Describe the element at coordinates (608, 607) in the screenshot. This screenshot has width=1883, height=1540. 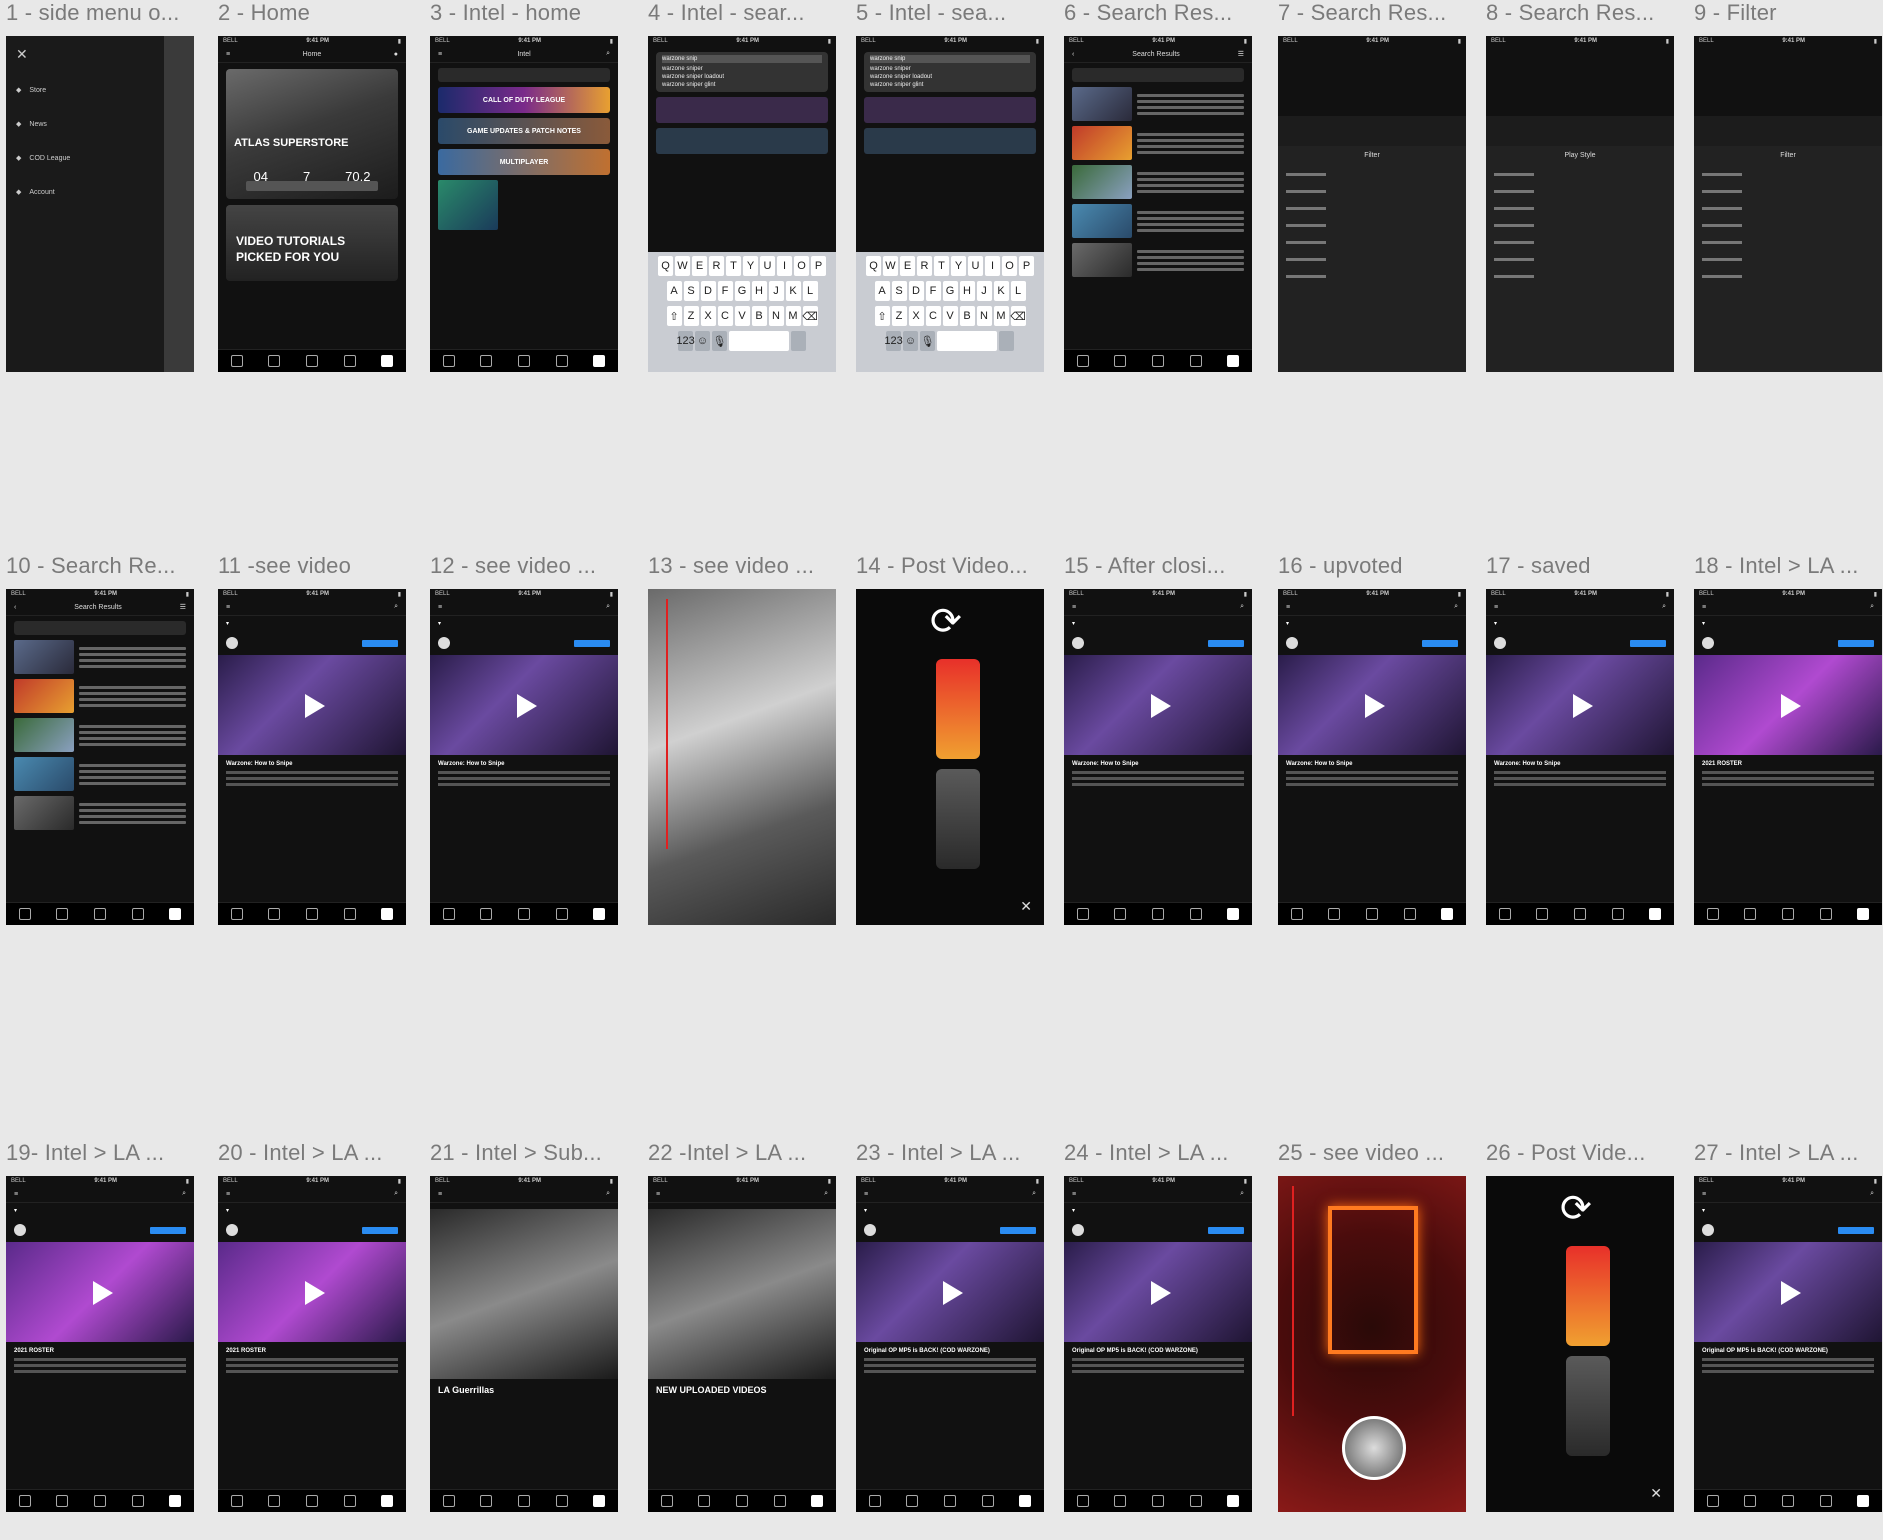
I see `search-icon: ⌕` at that location.